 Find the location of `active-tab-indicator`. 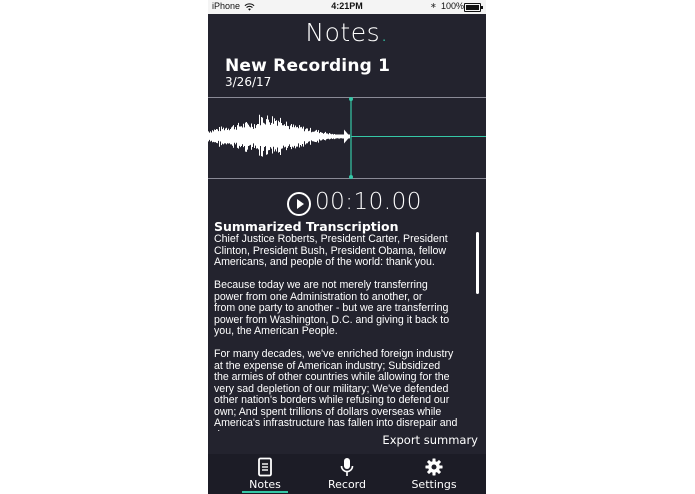

active-tab-indicator is located at coordinates (265, 492).